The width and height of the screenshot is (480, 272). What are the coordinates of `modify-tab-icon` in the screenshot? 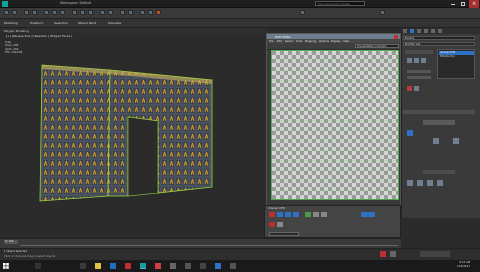 It's located at (412, 31).